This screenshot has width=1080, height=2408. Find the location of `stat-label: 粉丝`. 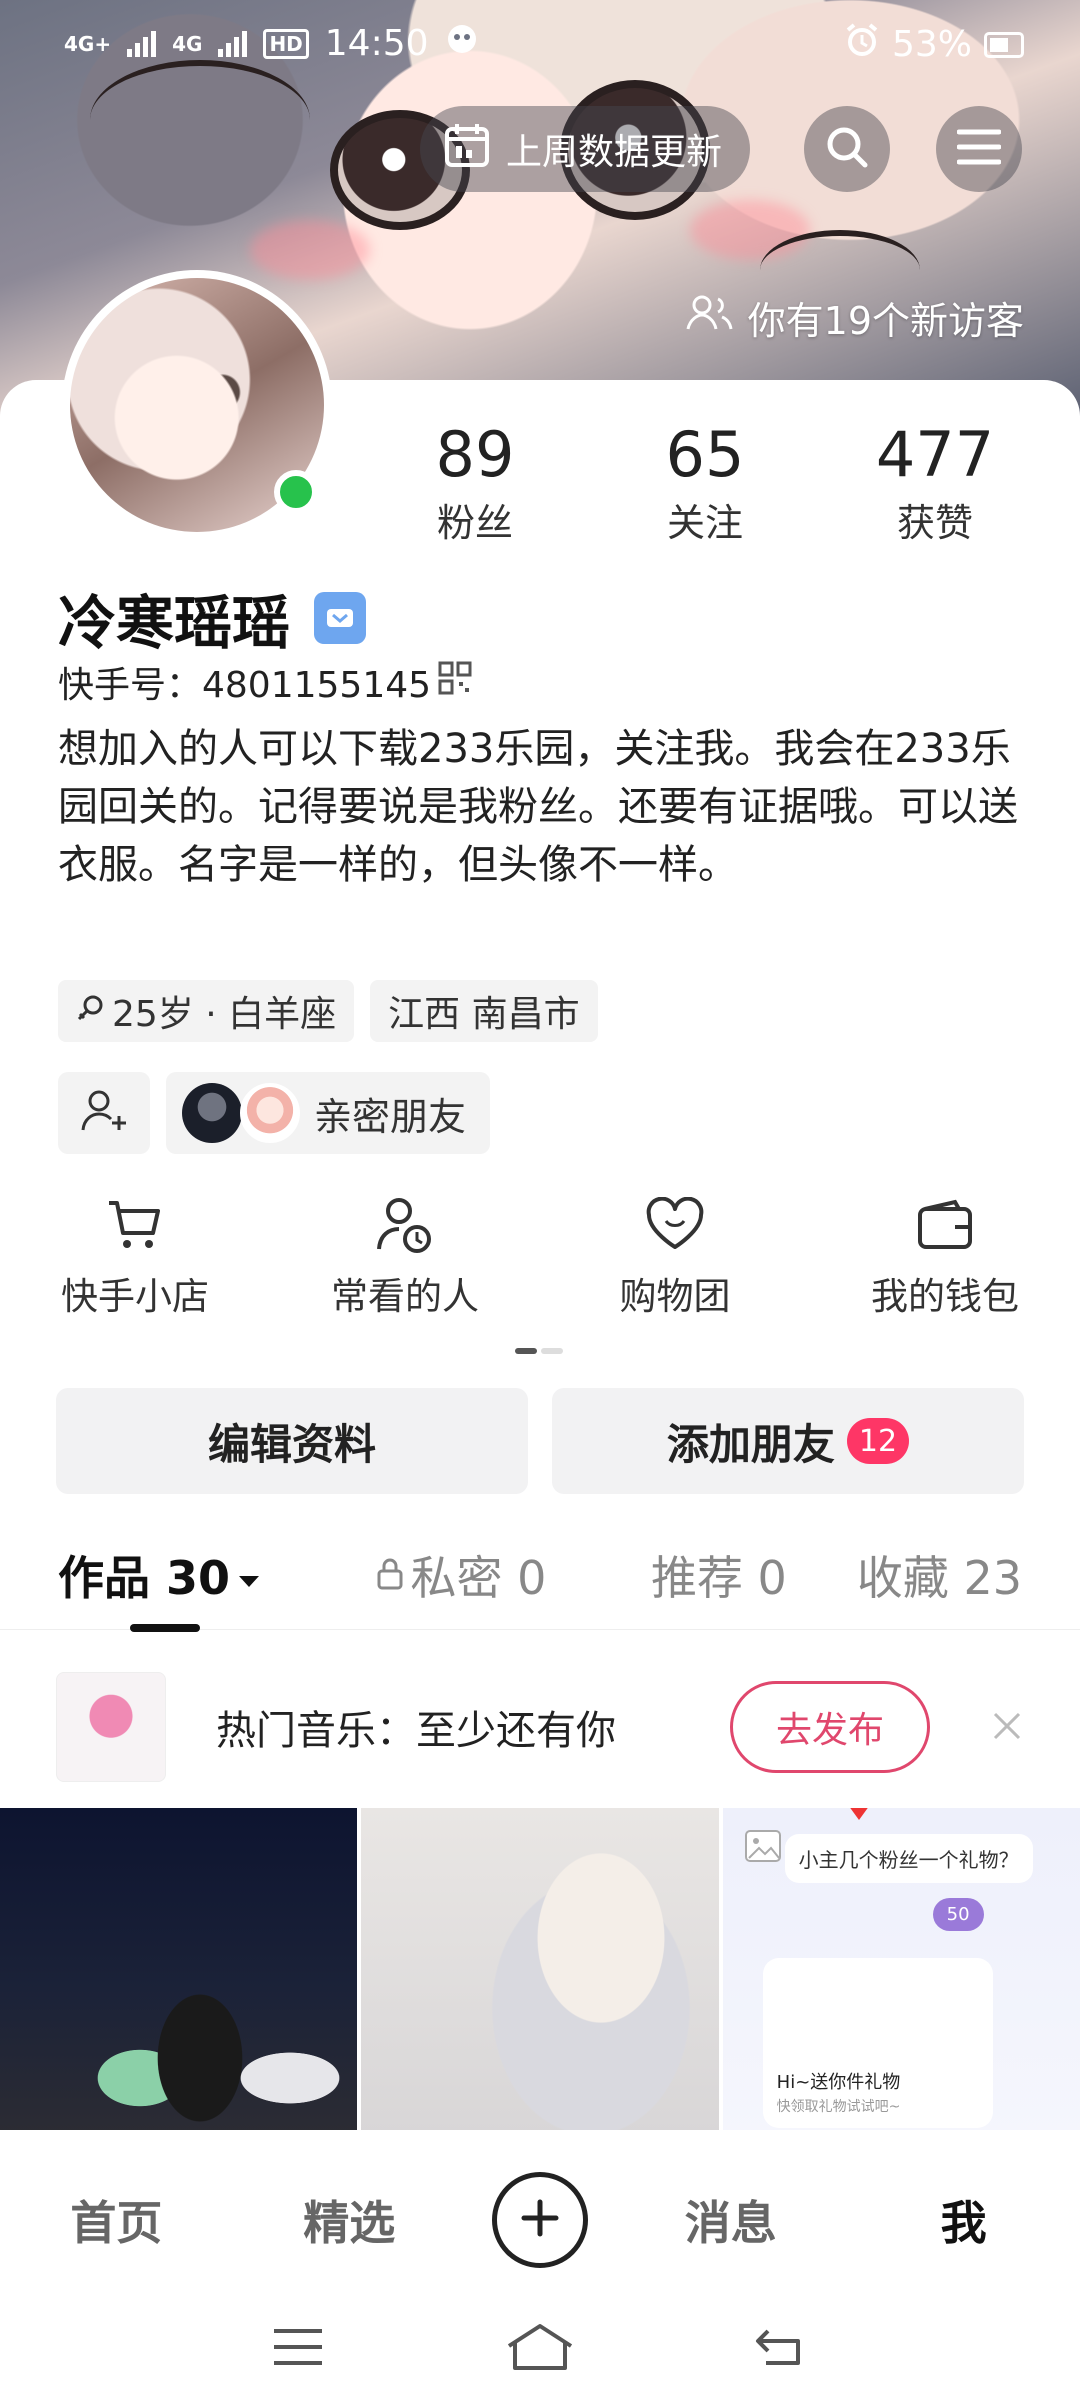

stat-label: 粉丝 is located at coordinates (474, 523).